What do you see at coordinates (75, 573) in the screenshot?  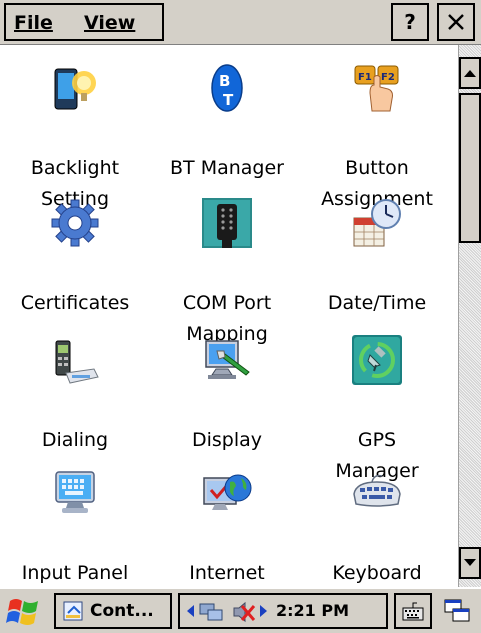 I see `item-label: Input Panel` at bounding box center [75, 573].